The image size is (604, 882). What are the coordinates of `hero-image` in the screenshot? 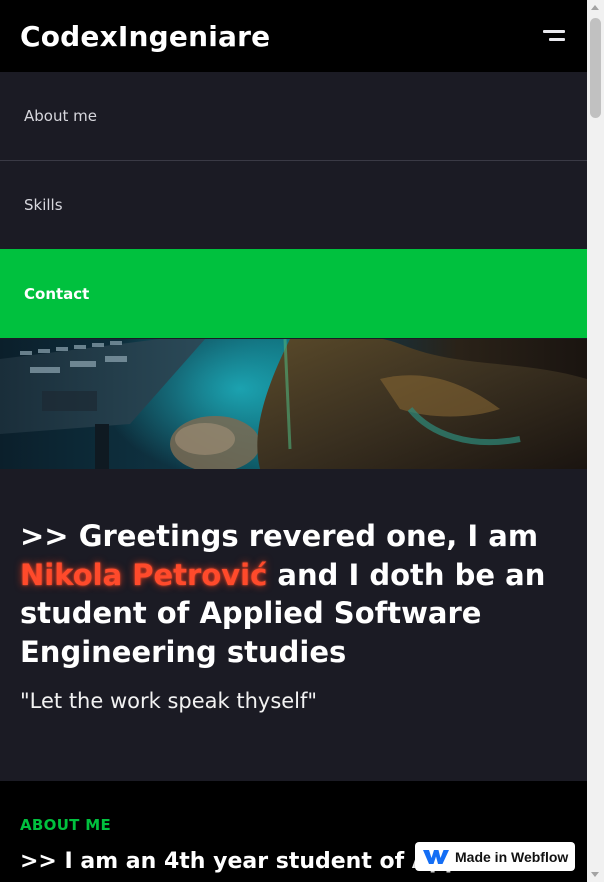 It's located at (293, 404).